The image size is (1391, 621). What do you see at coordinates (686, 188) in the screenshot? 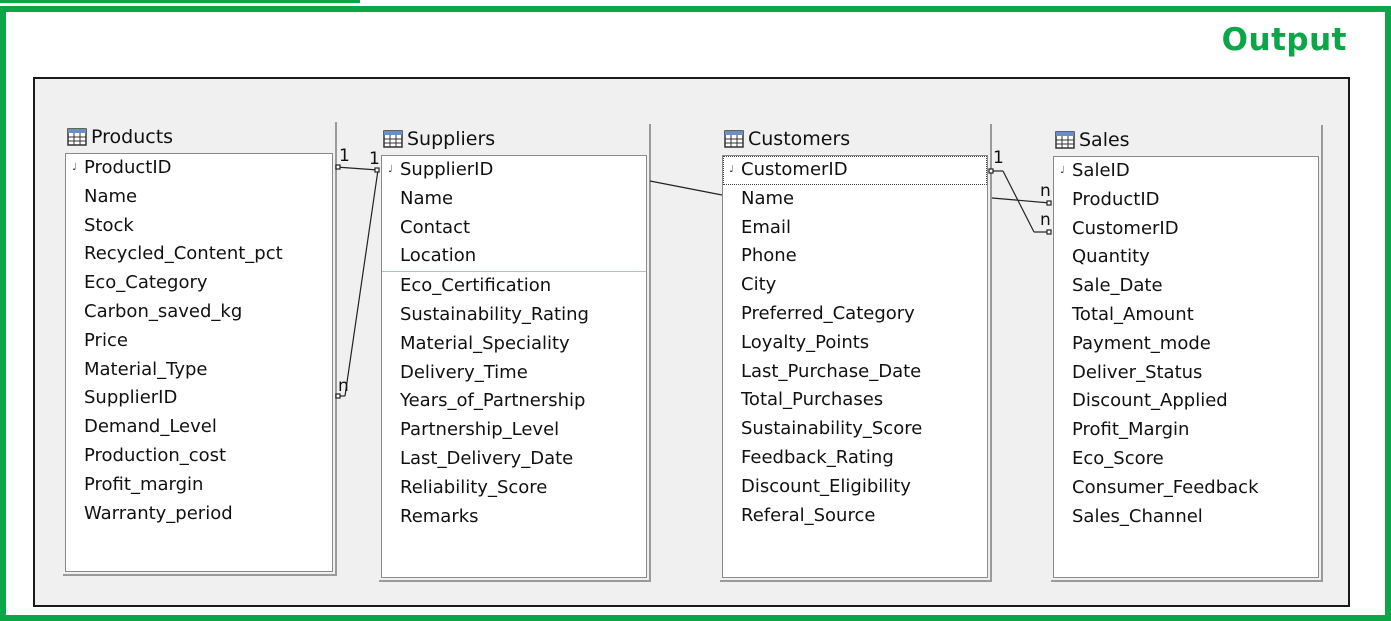
I see `rel-suppliers-customers` at bounding box center [686, 188].